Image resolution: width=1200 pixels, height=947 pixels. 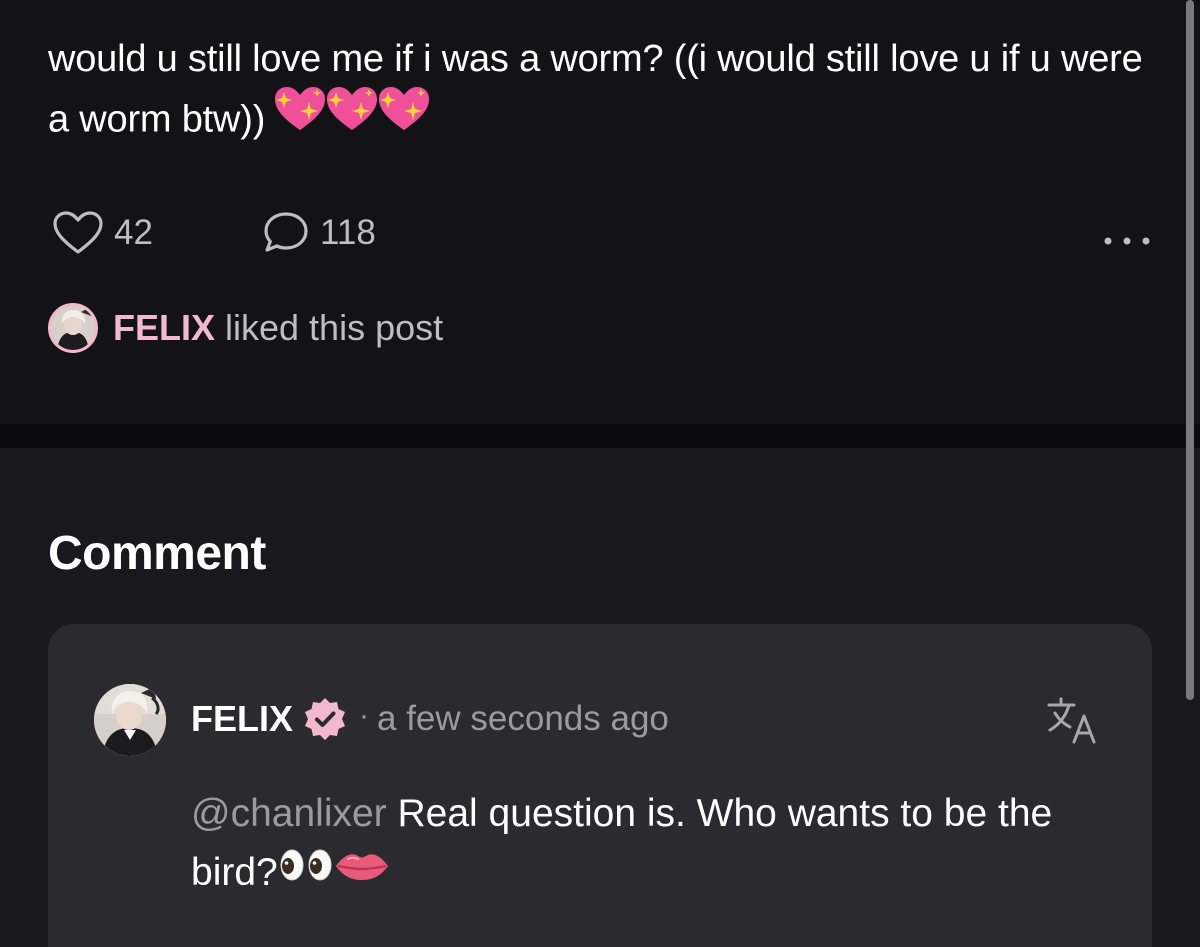 I want to click on eyes-emoji, so click(x=306, y=870).